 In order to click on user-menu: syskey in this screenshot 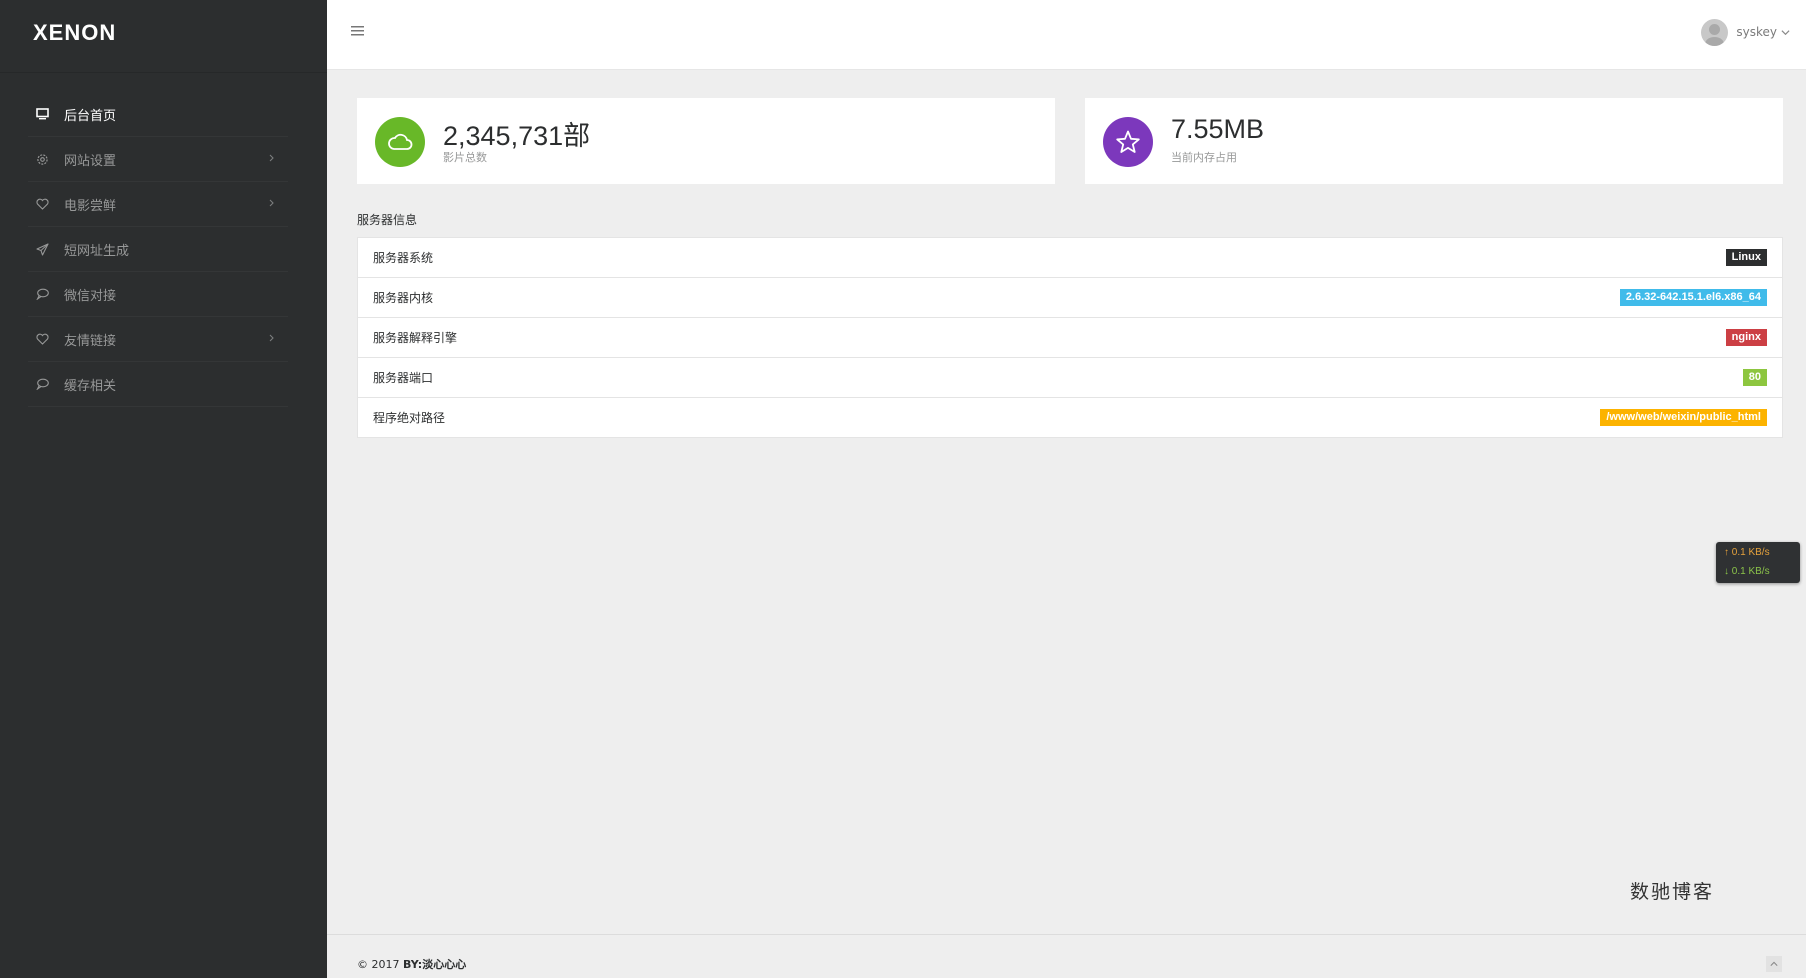, I will do `click(1745, 32)`.